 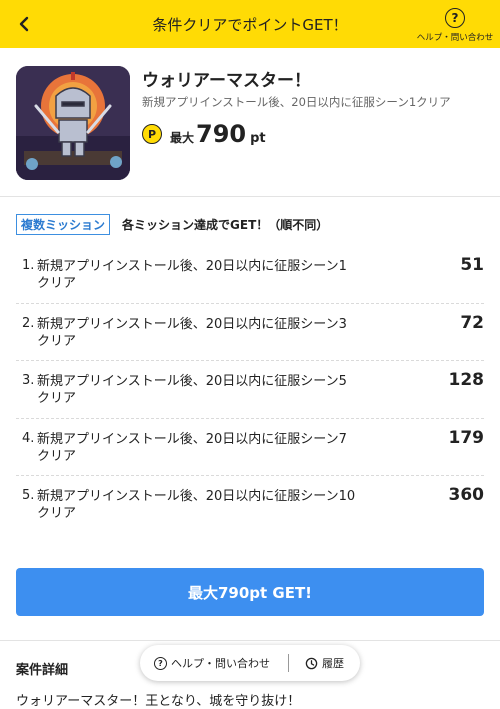 I want to click on mission-text: 新規アプリインストール後、20日以内に征服シーン7クリア, so click(x=192, y=447).